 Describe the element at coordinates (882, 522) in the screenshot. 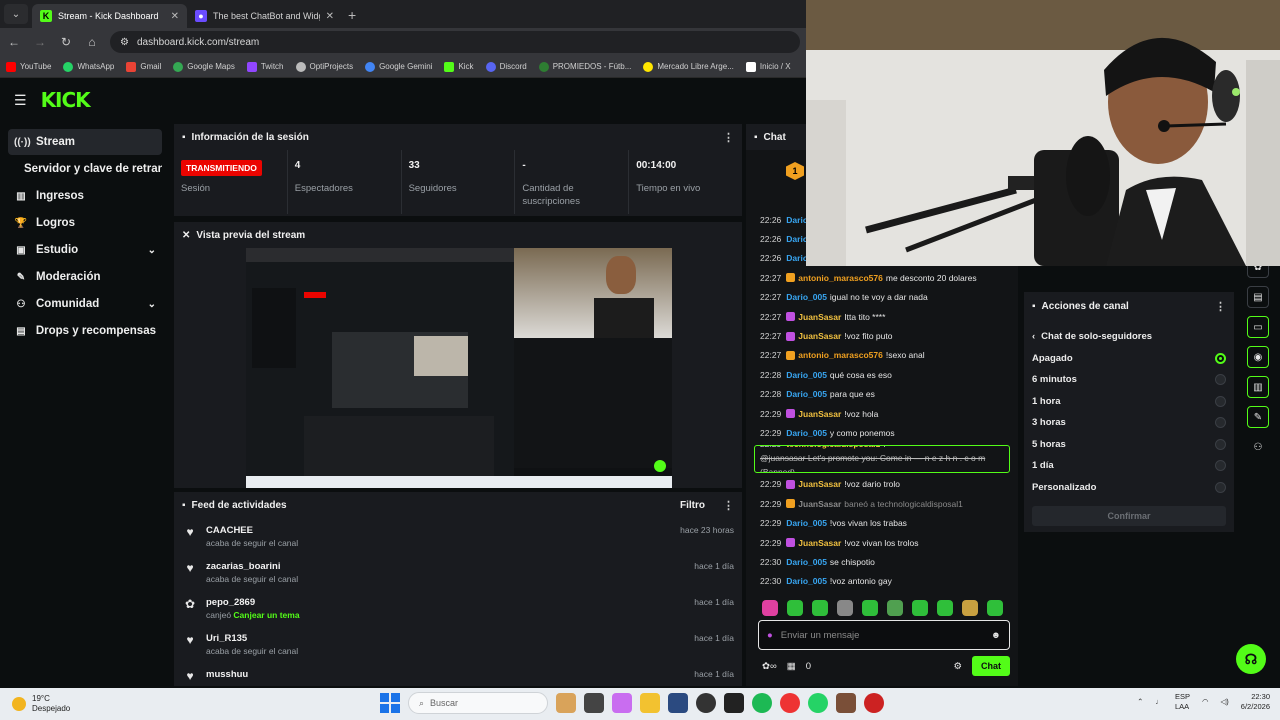

I see `chat-message: 22:29 Dario_005 !vos vivan los trabas` at that location.